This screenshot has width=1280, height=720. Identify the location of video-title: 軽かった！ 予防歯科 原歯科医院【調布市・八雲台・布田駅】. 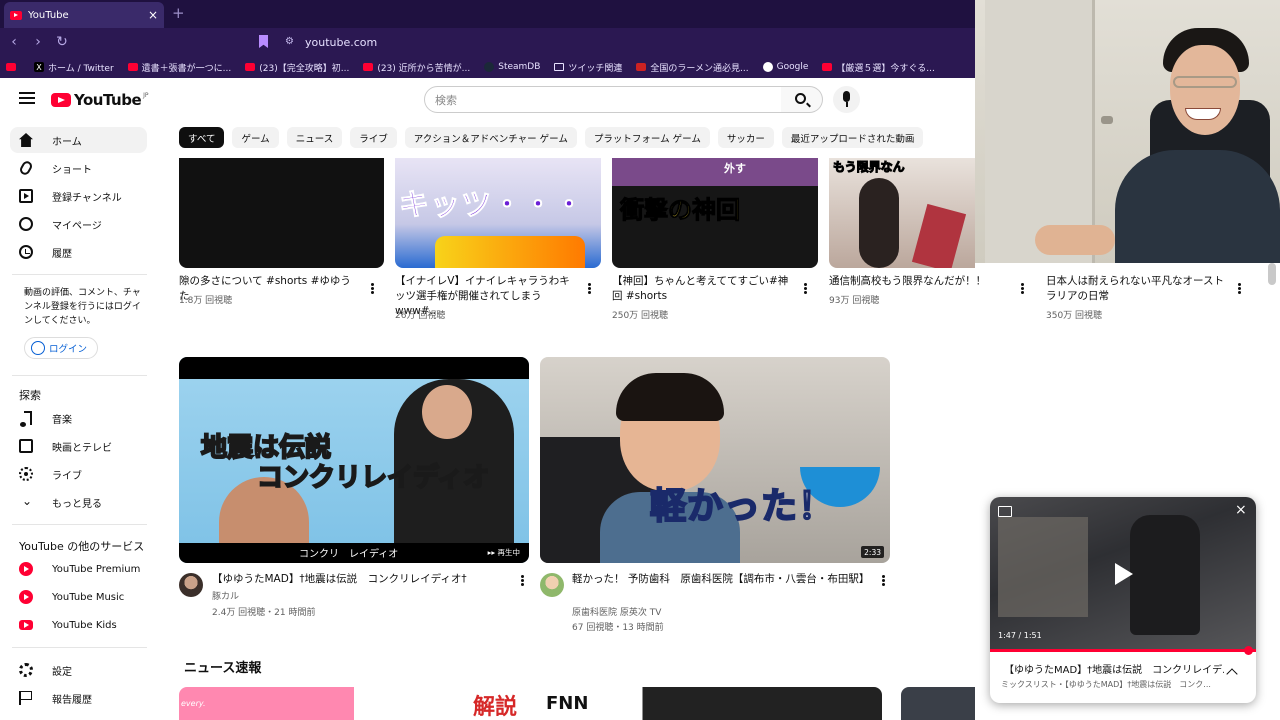
(720, 579).